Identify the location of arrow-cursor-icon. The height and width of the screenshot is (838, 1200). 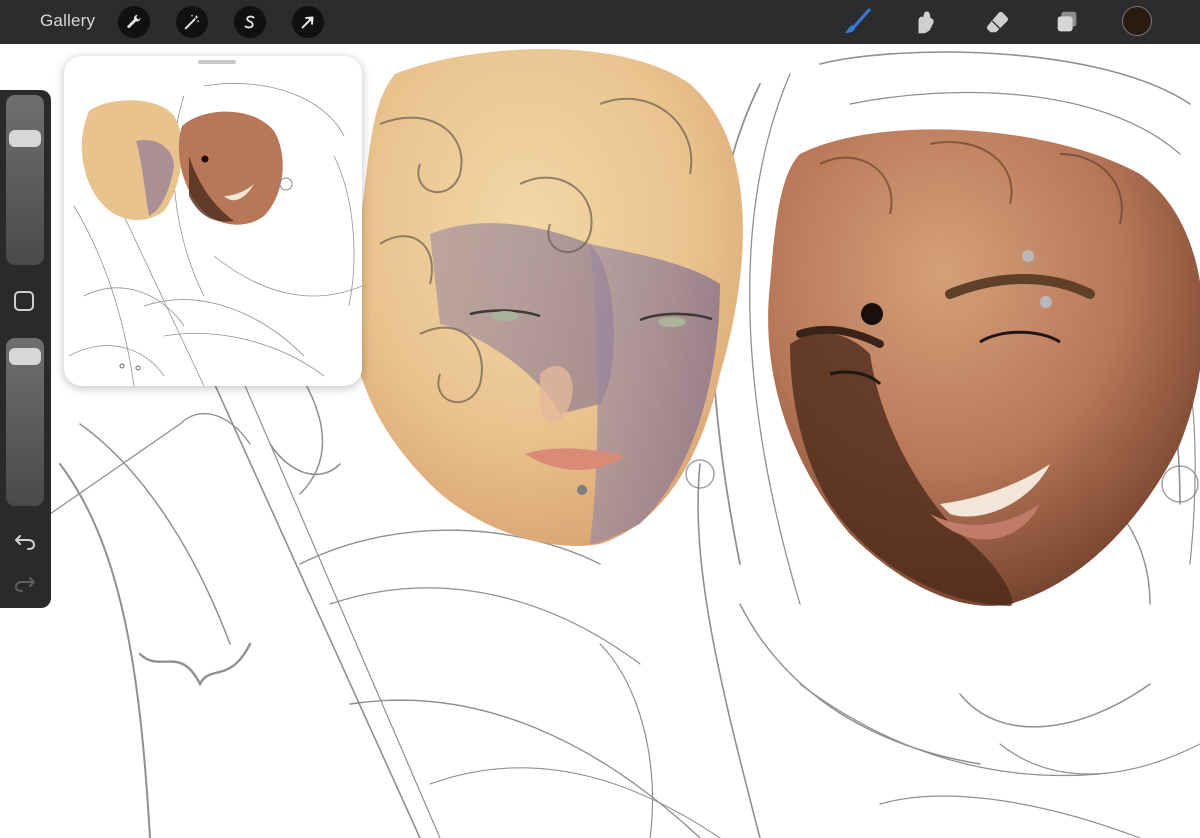
(307, 22).